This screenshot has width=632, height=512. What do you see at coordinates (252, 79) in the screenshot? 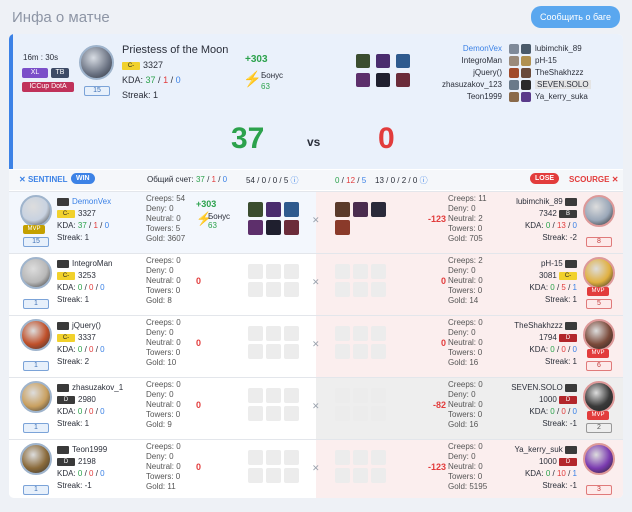
I see `bonus-icon: ⚡` at bounding box center [252, 79].